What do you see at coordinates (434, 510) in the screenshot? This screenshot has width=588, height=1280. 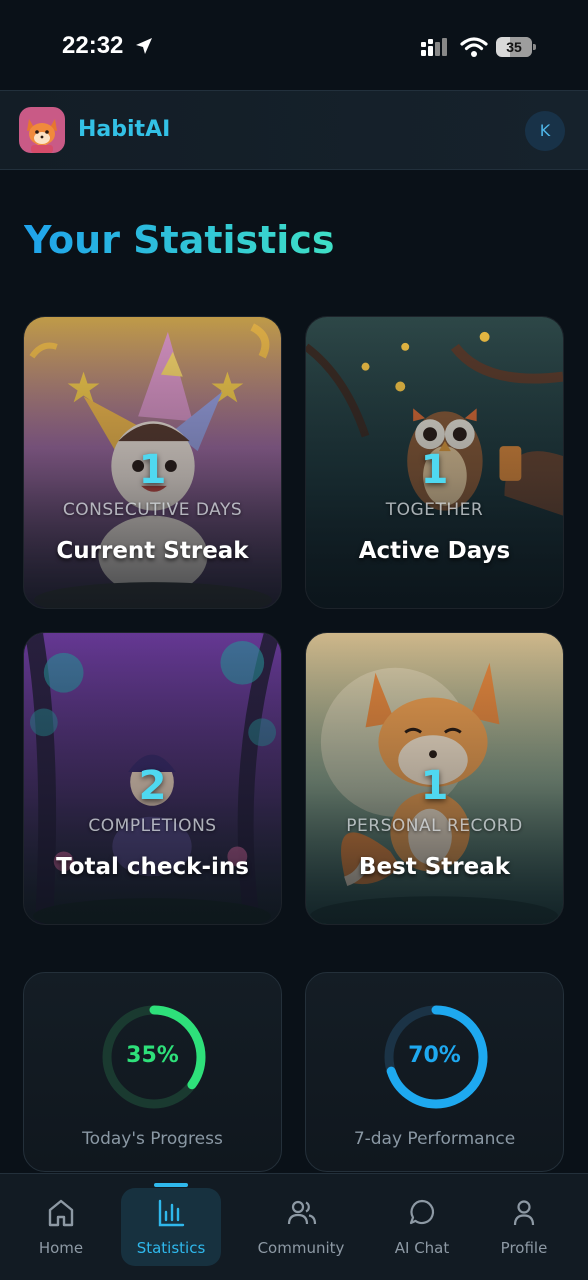 I see `active-days-caption: TOGETHER` at bounding box center [434, 510].